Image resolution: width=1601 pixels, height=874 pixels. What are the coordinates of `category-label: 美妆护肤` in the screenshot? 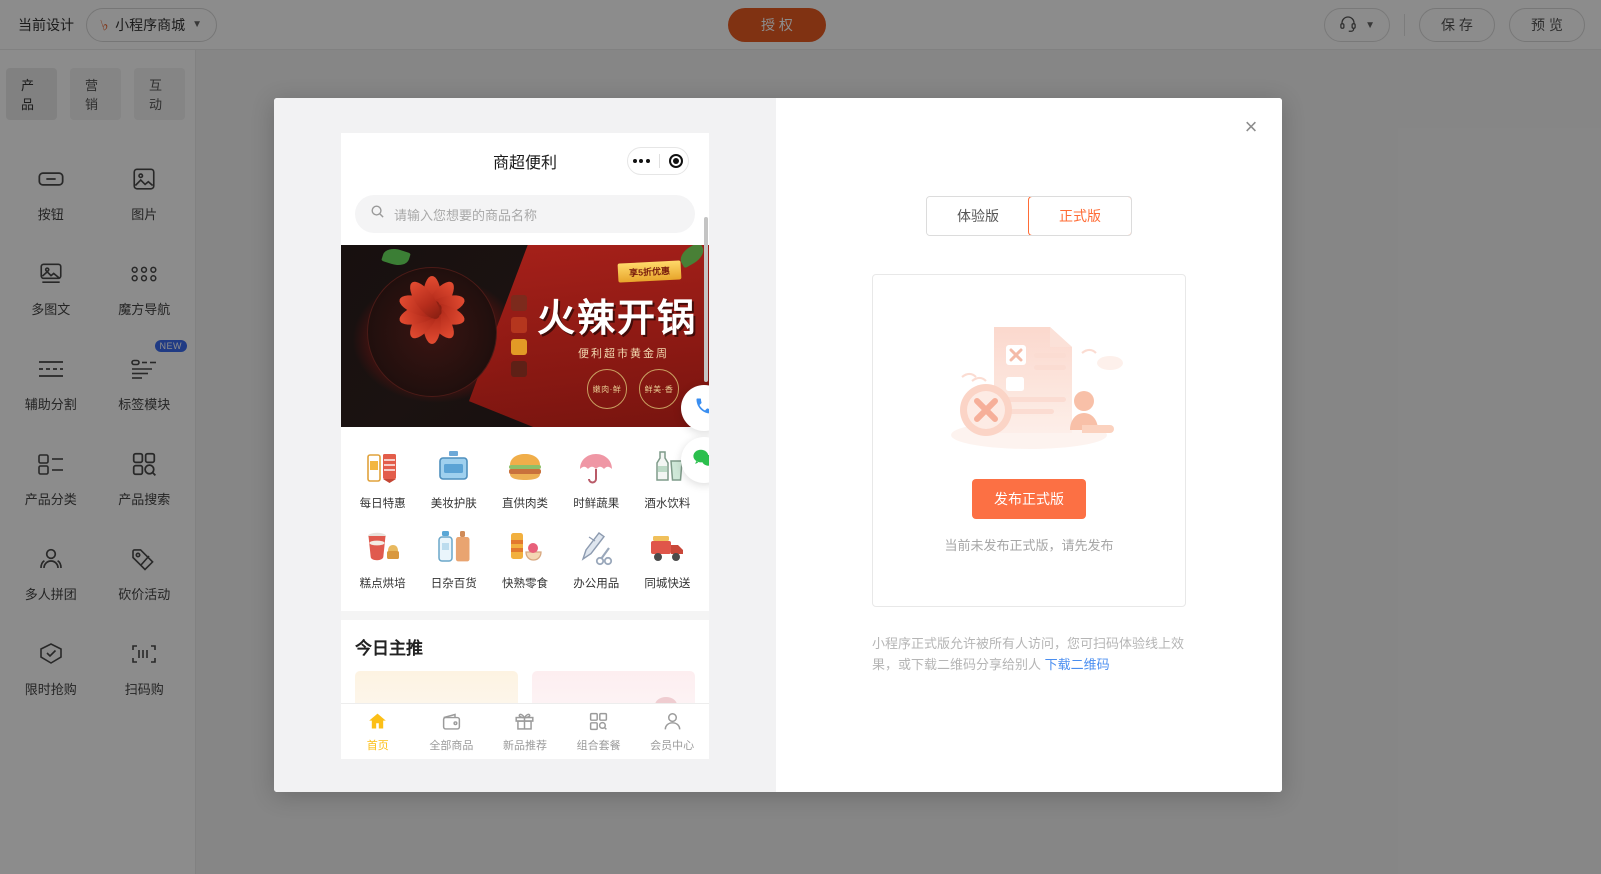 It's located at (453, 504).